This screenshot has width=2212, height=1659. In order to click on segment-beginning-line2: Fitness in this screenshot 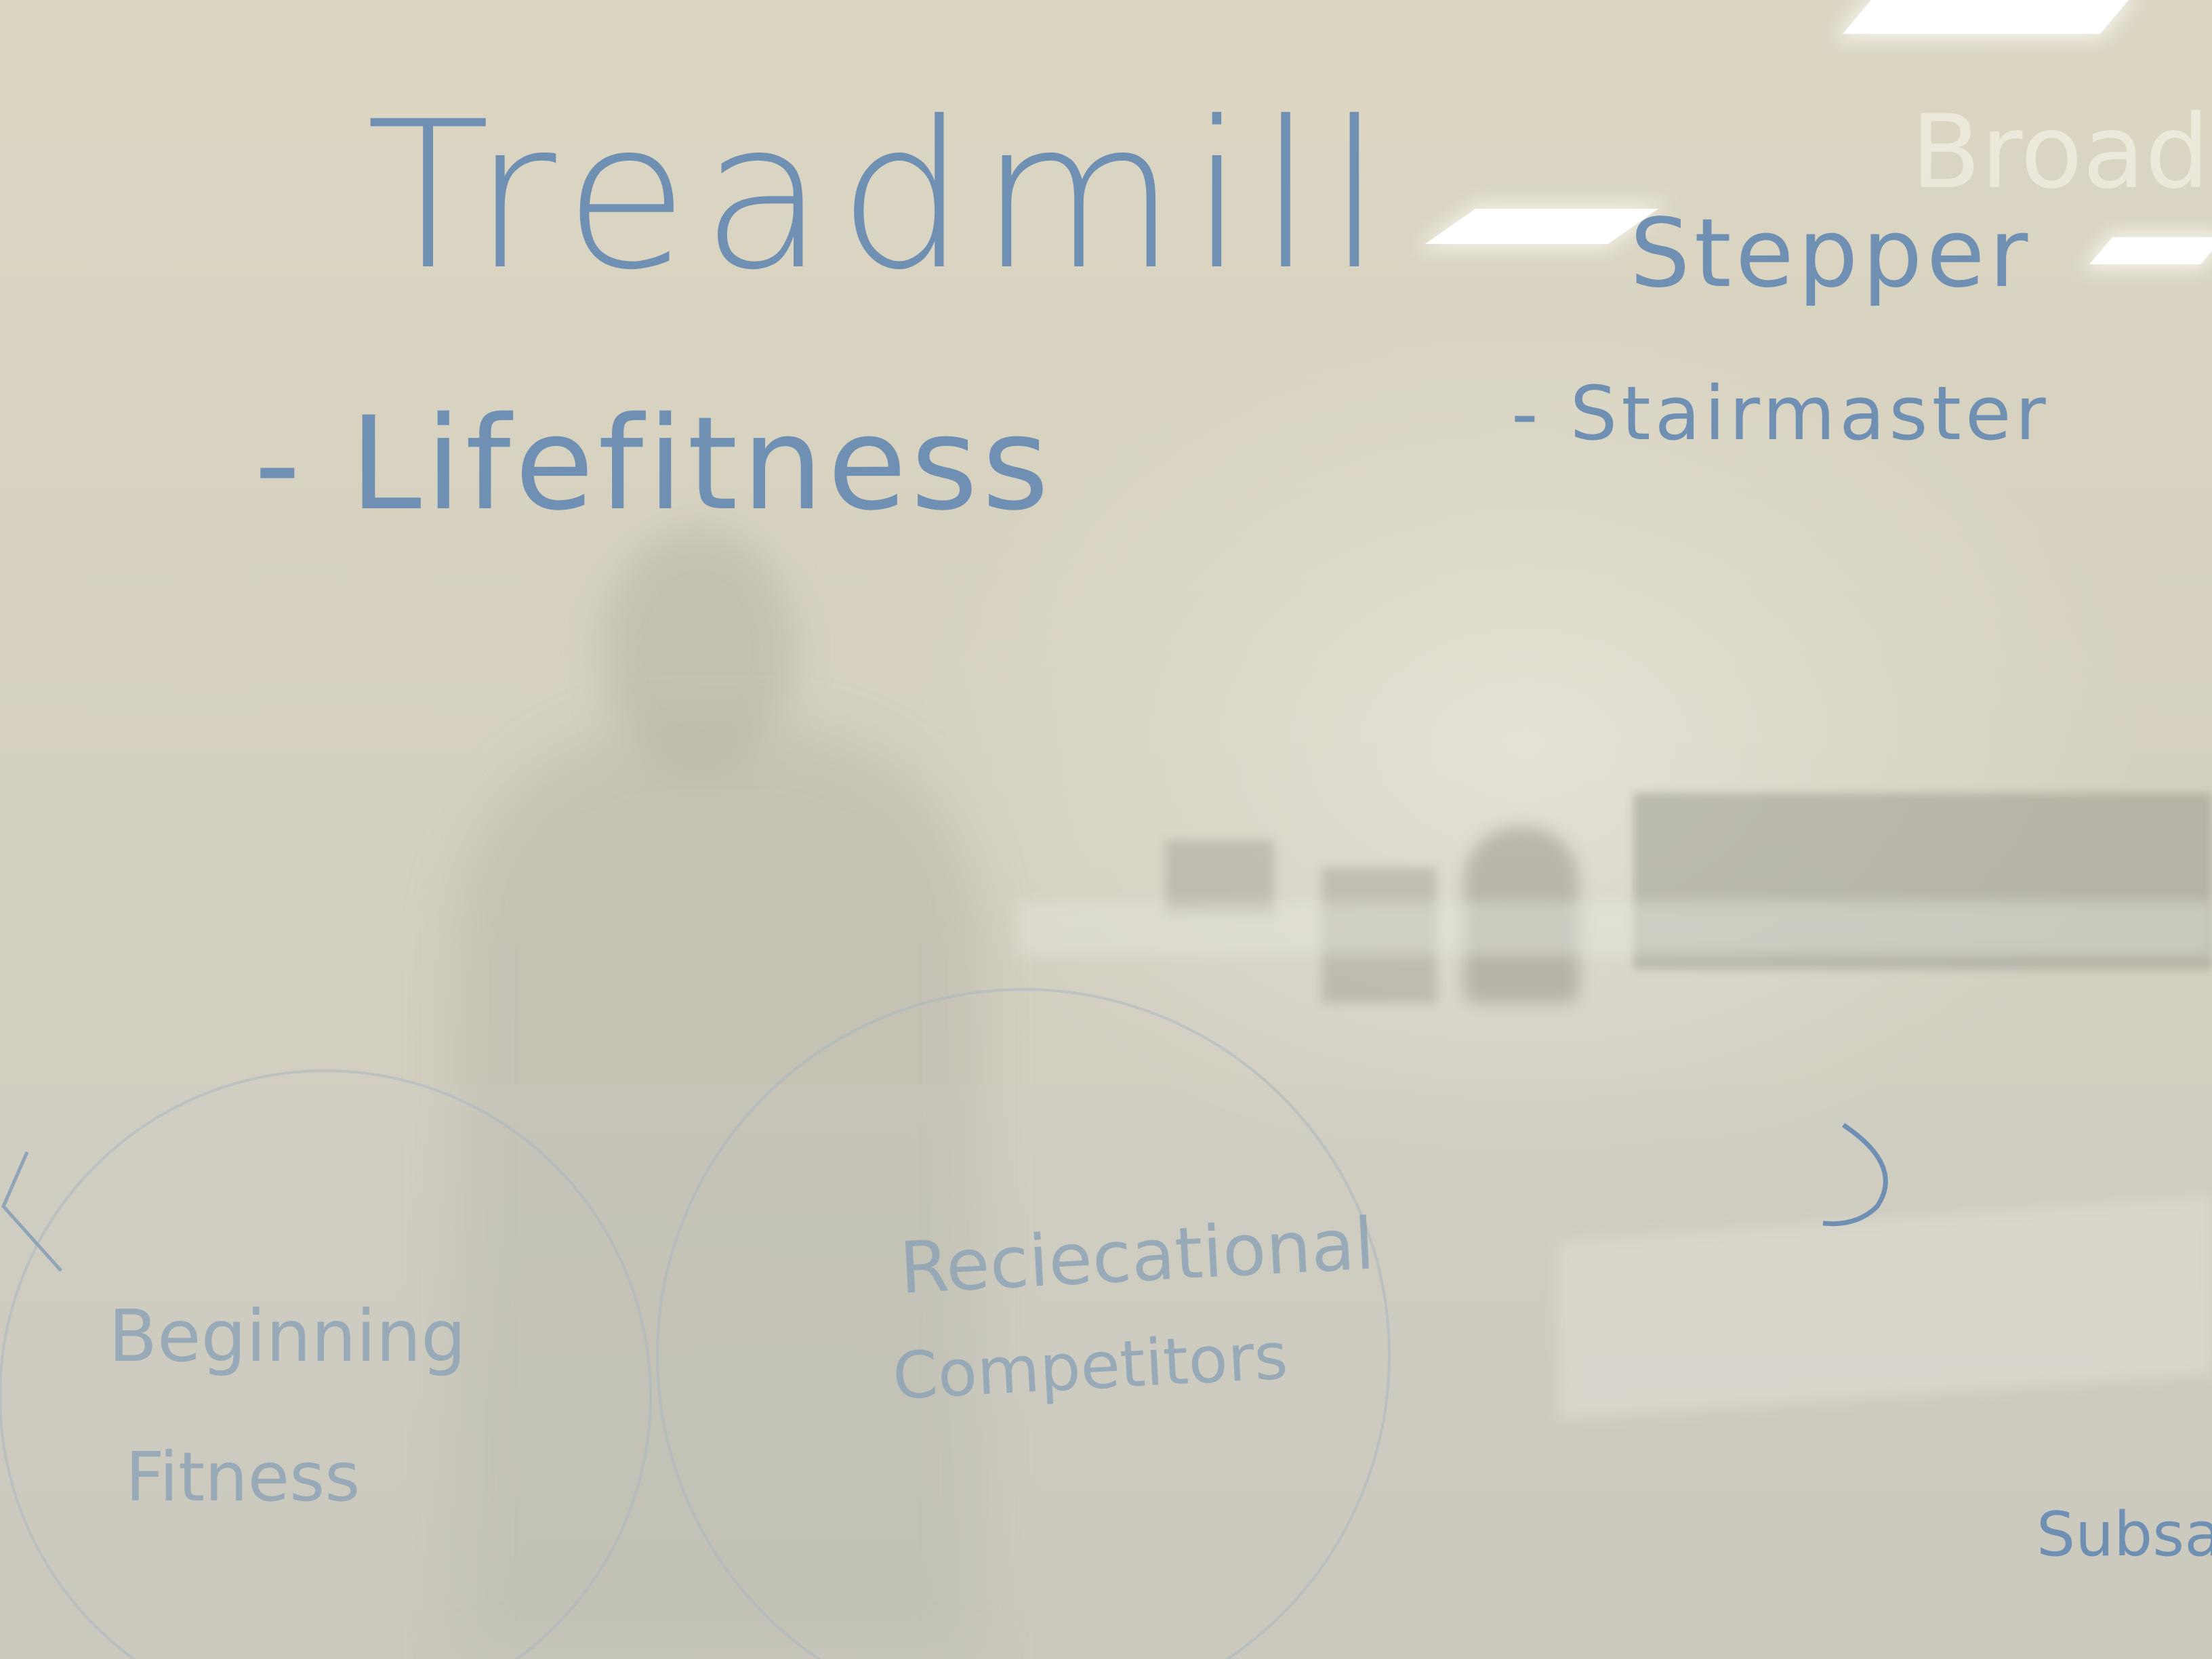, I will do `click(243, 1477)`.